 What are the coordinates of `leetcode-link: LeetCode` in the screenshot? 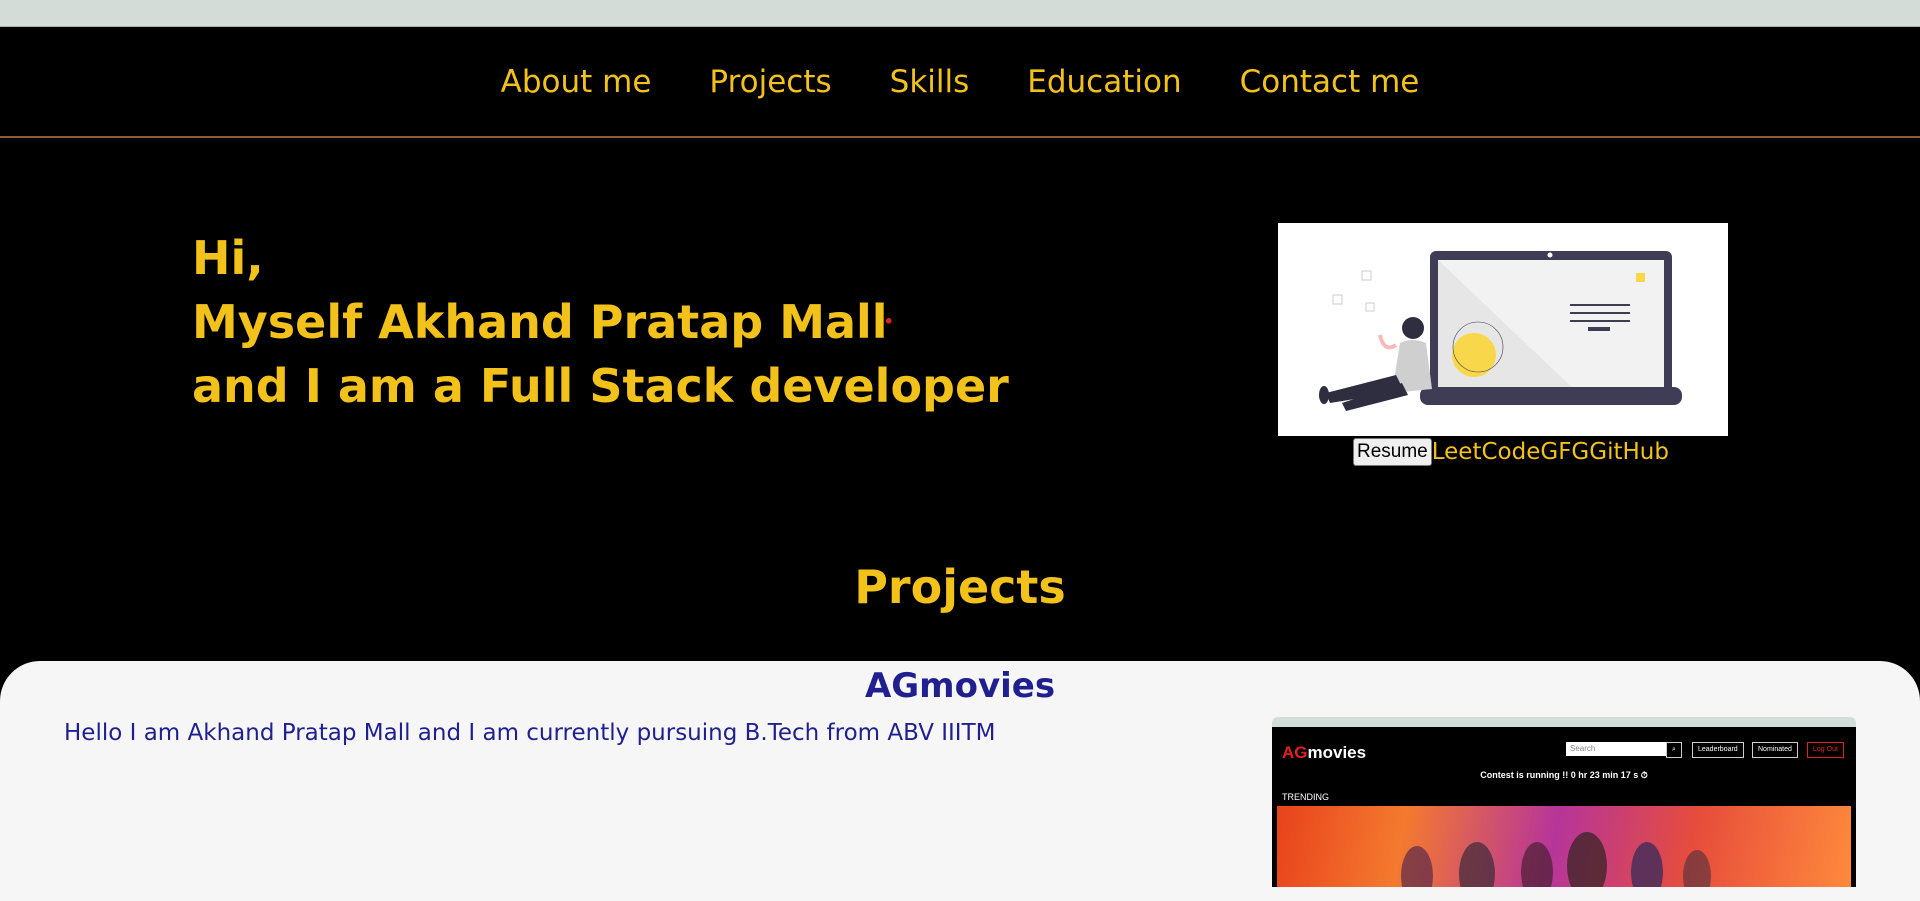 It's located at (1486, 452).